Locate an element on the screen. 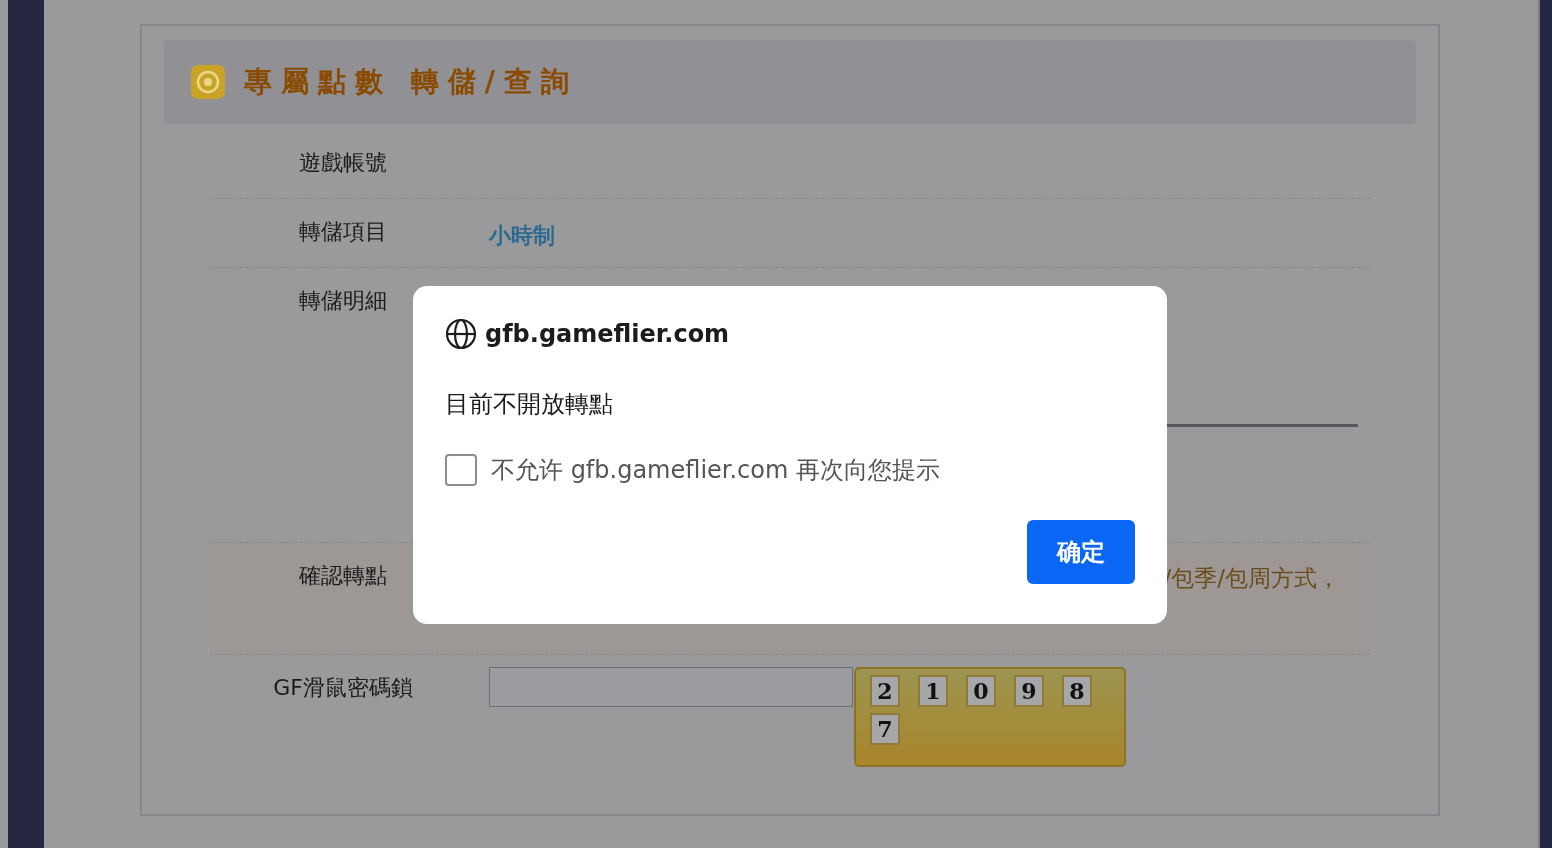 Image resolution: width=1552 pixels, height=848 pixels. digit-key: 2 is located at coordinates (885, 691).